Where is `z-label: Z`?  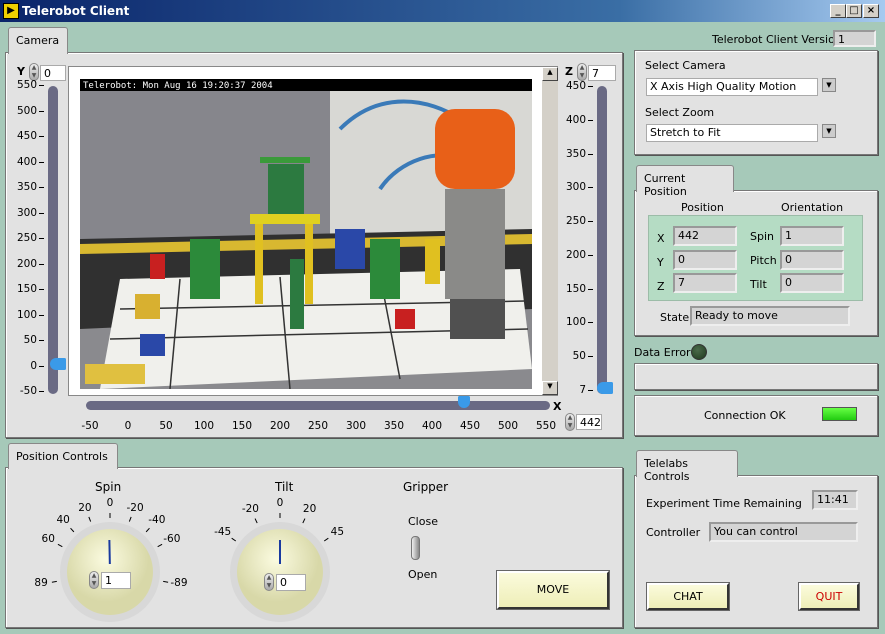 z-label: Z is located at coordinates (661, 286).